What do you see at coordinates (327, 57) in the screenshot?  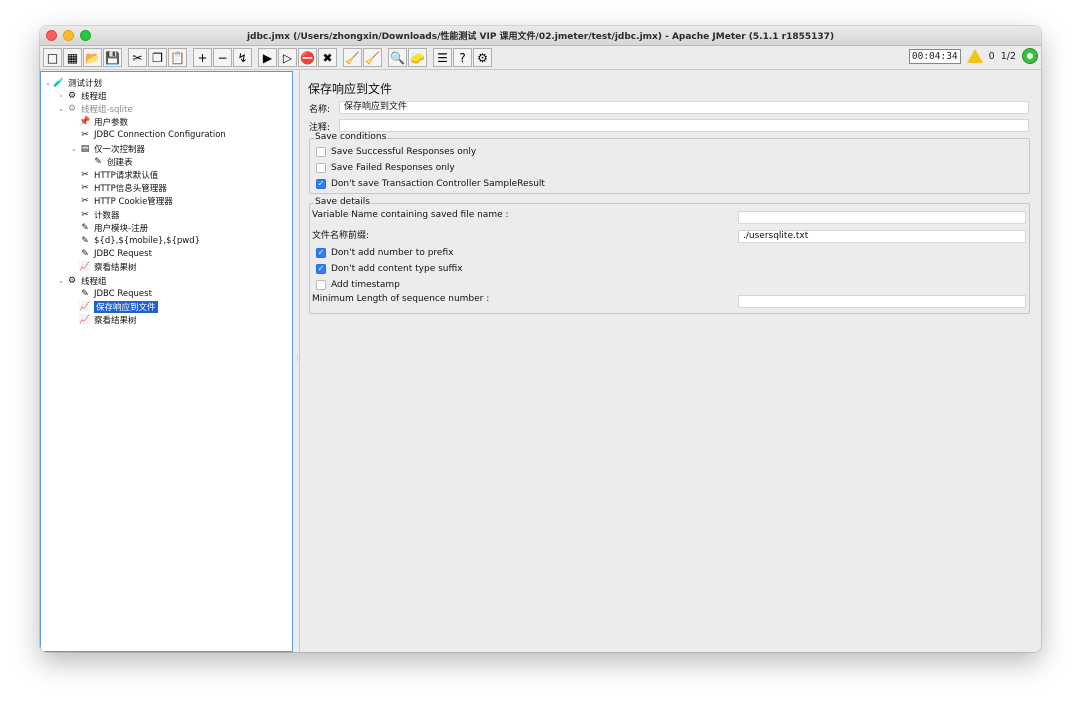 I see `shutdown-icon: ✖` at bounding box center [327, 57].